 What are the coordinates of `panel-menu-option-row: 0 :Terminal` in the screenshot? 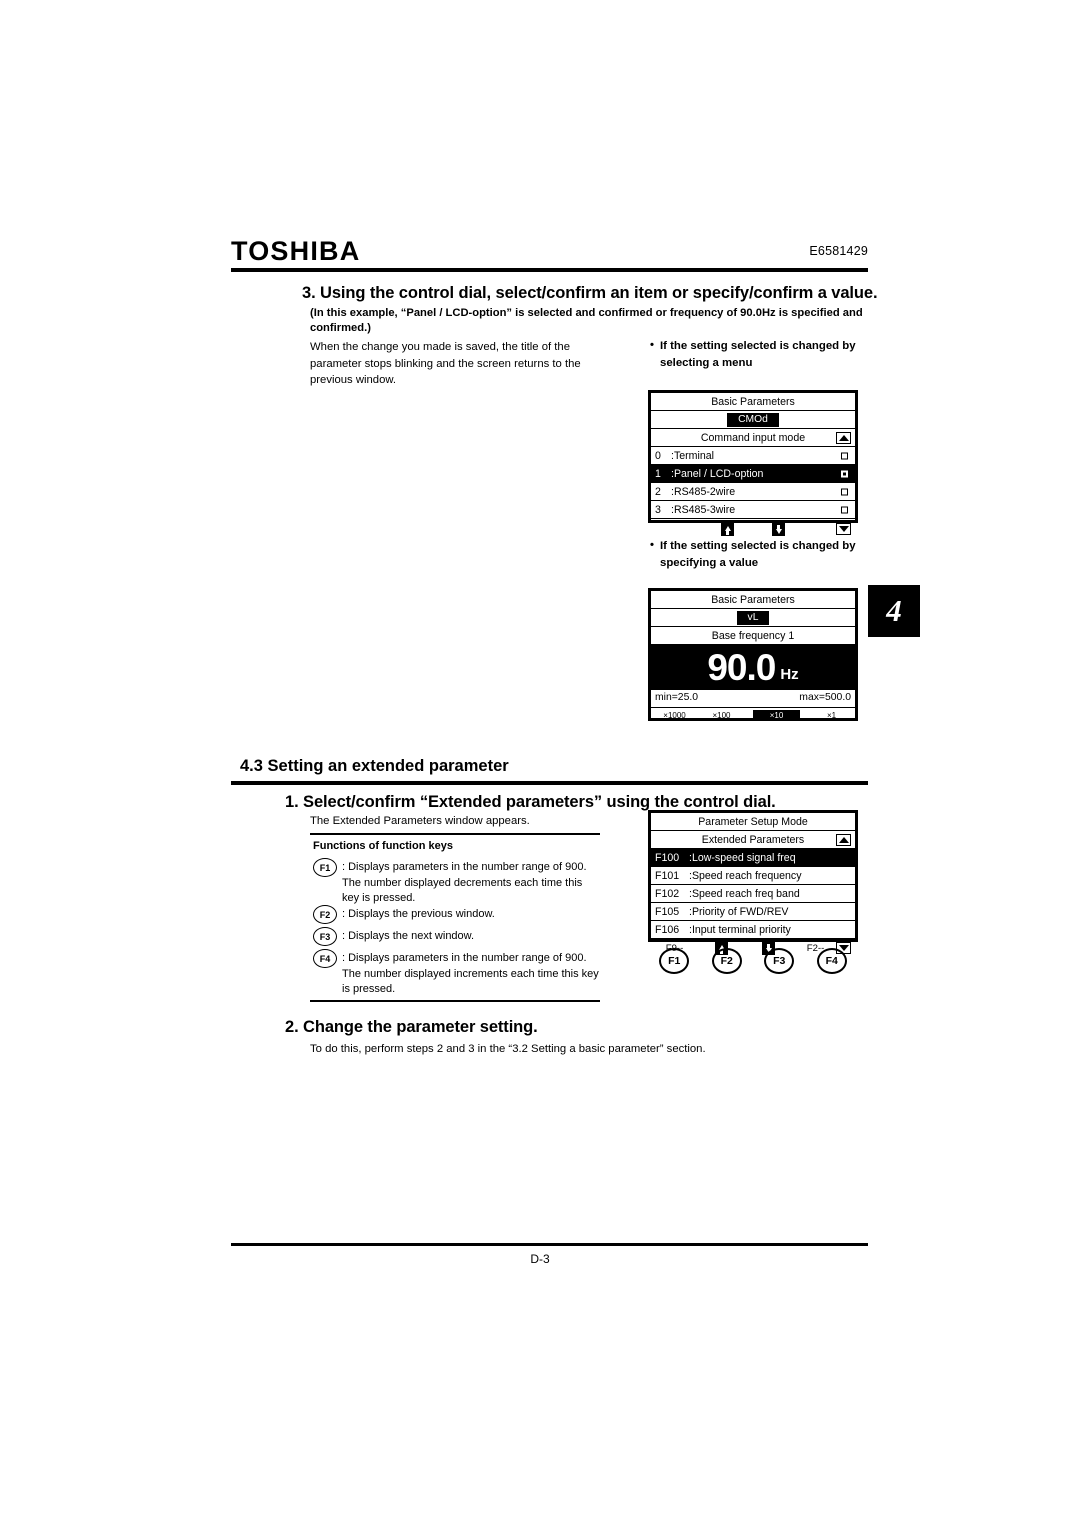 It's located at (753, 456).